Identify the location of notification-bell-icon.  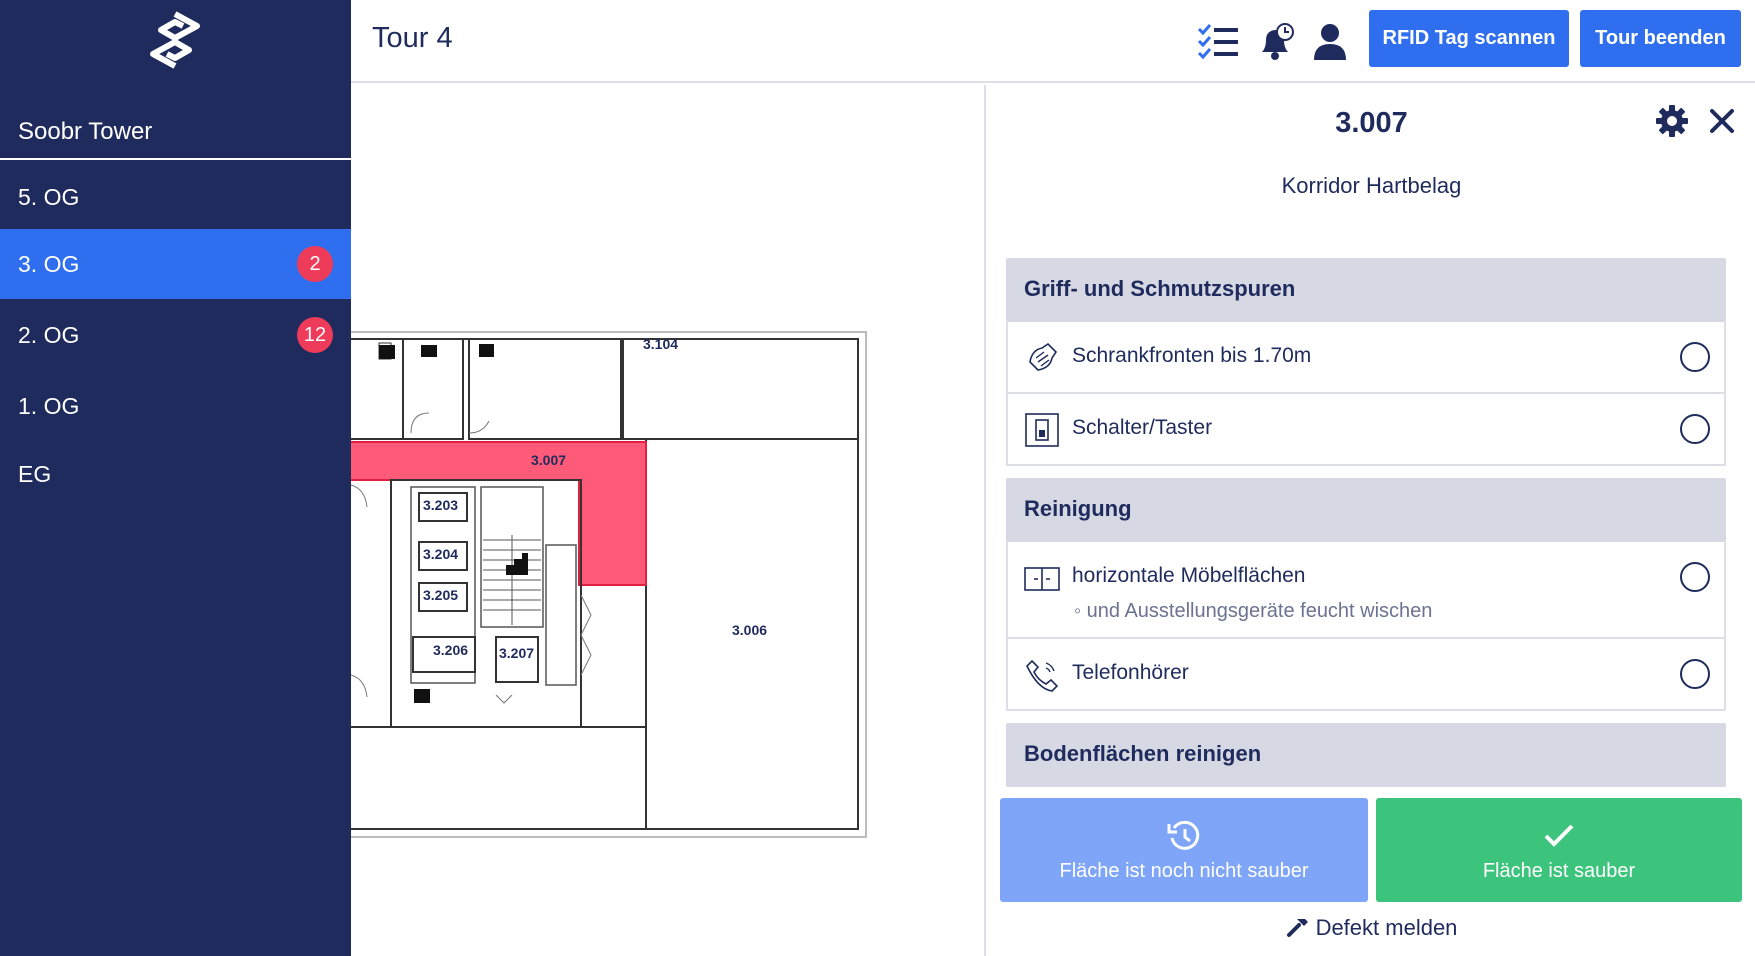
(1276, 42).